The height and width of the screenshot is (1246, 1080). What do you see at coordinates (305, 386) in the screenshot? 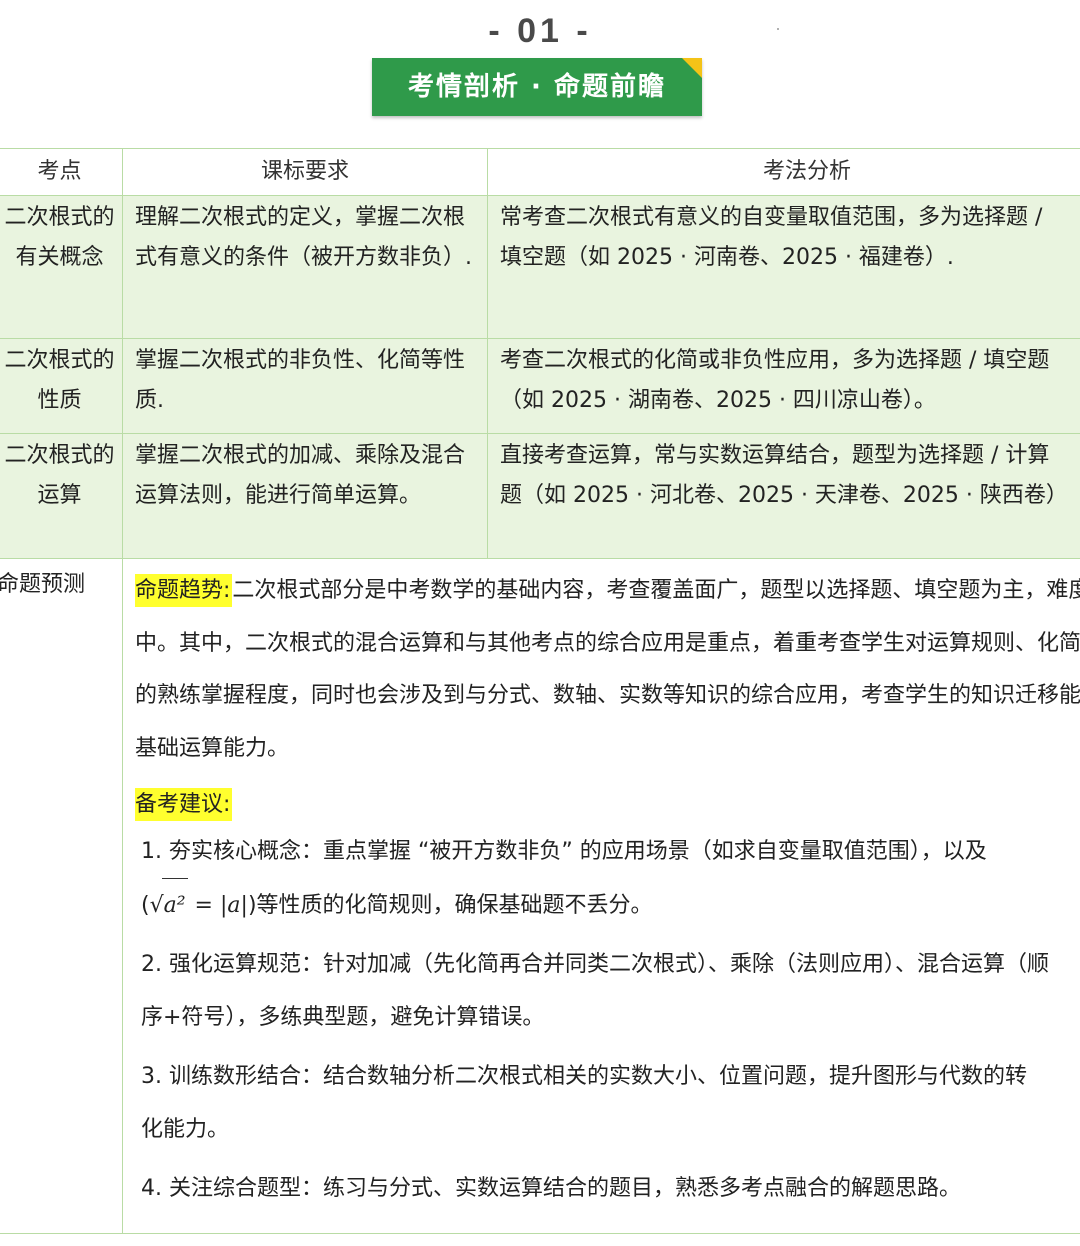
I see `row-requirement-cell: 掌握二次根式的非负性、化简等性质.` at bounding box center [305, 386].